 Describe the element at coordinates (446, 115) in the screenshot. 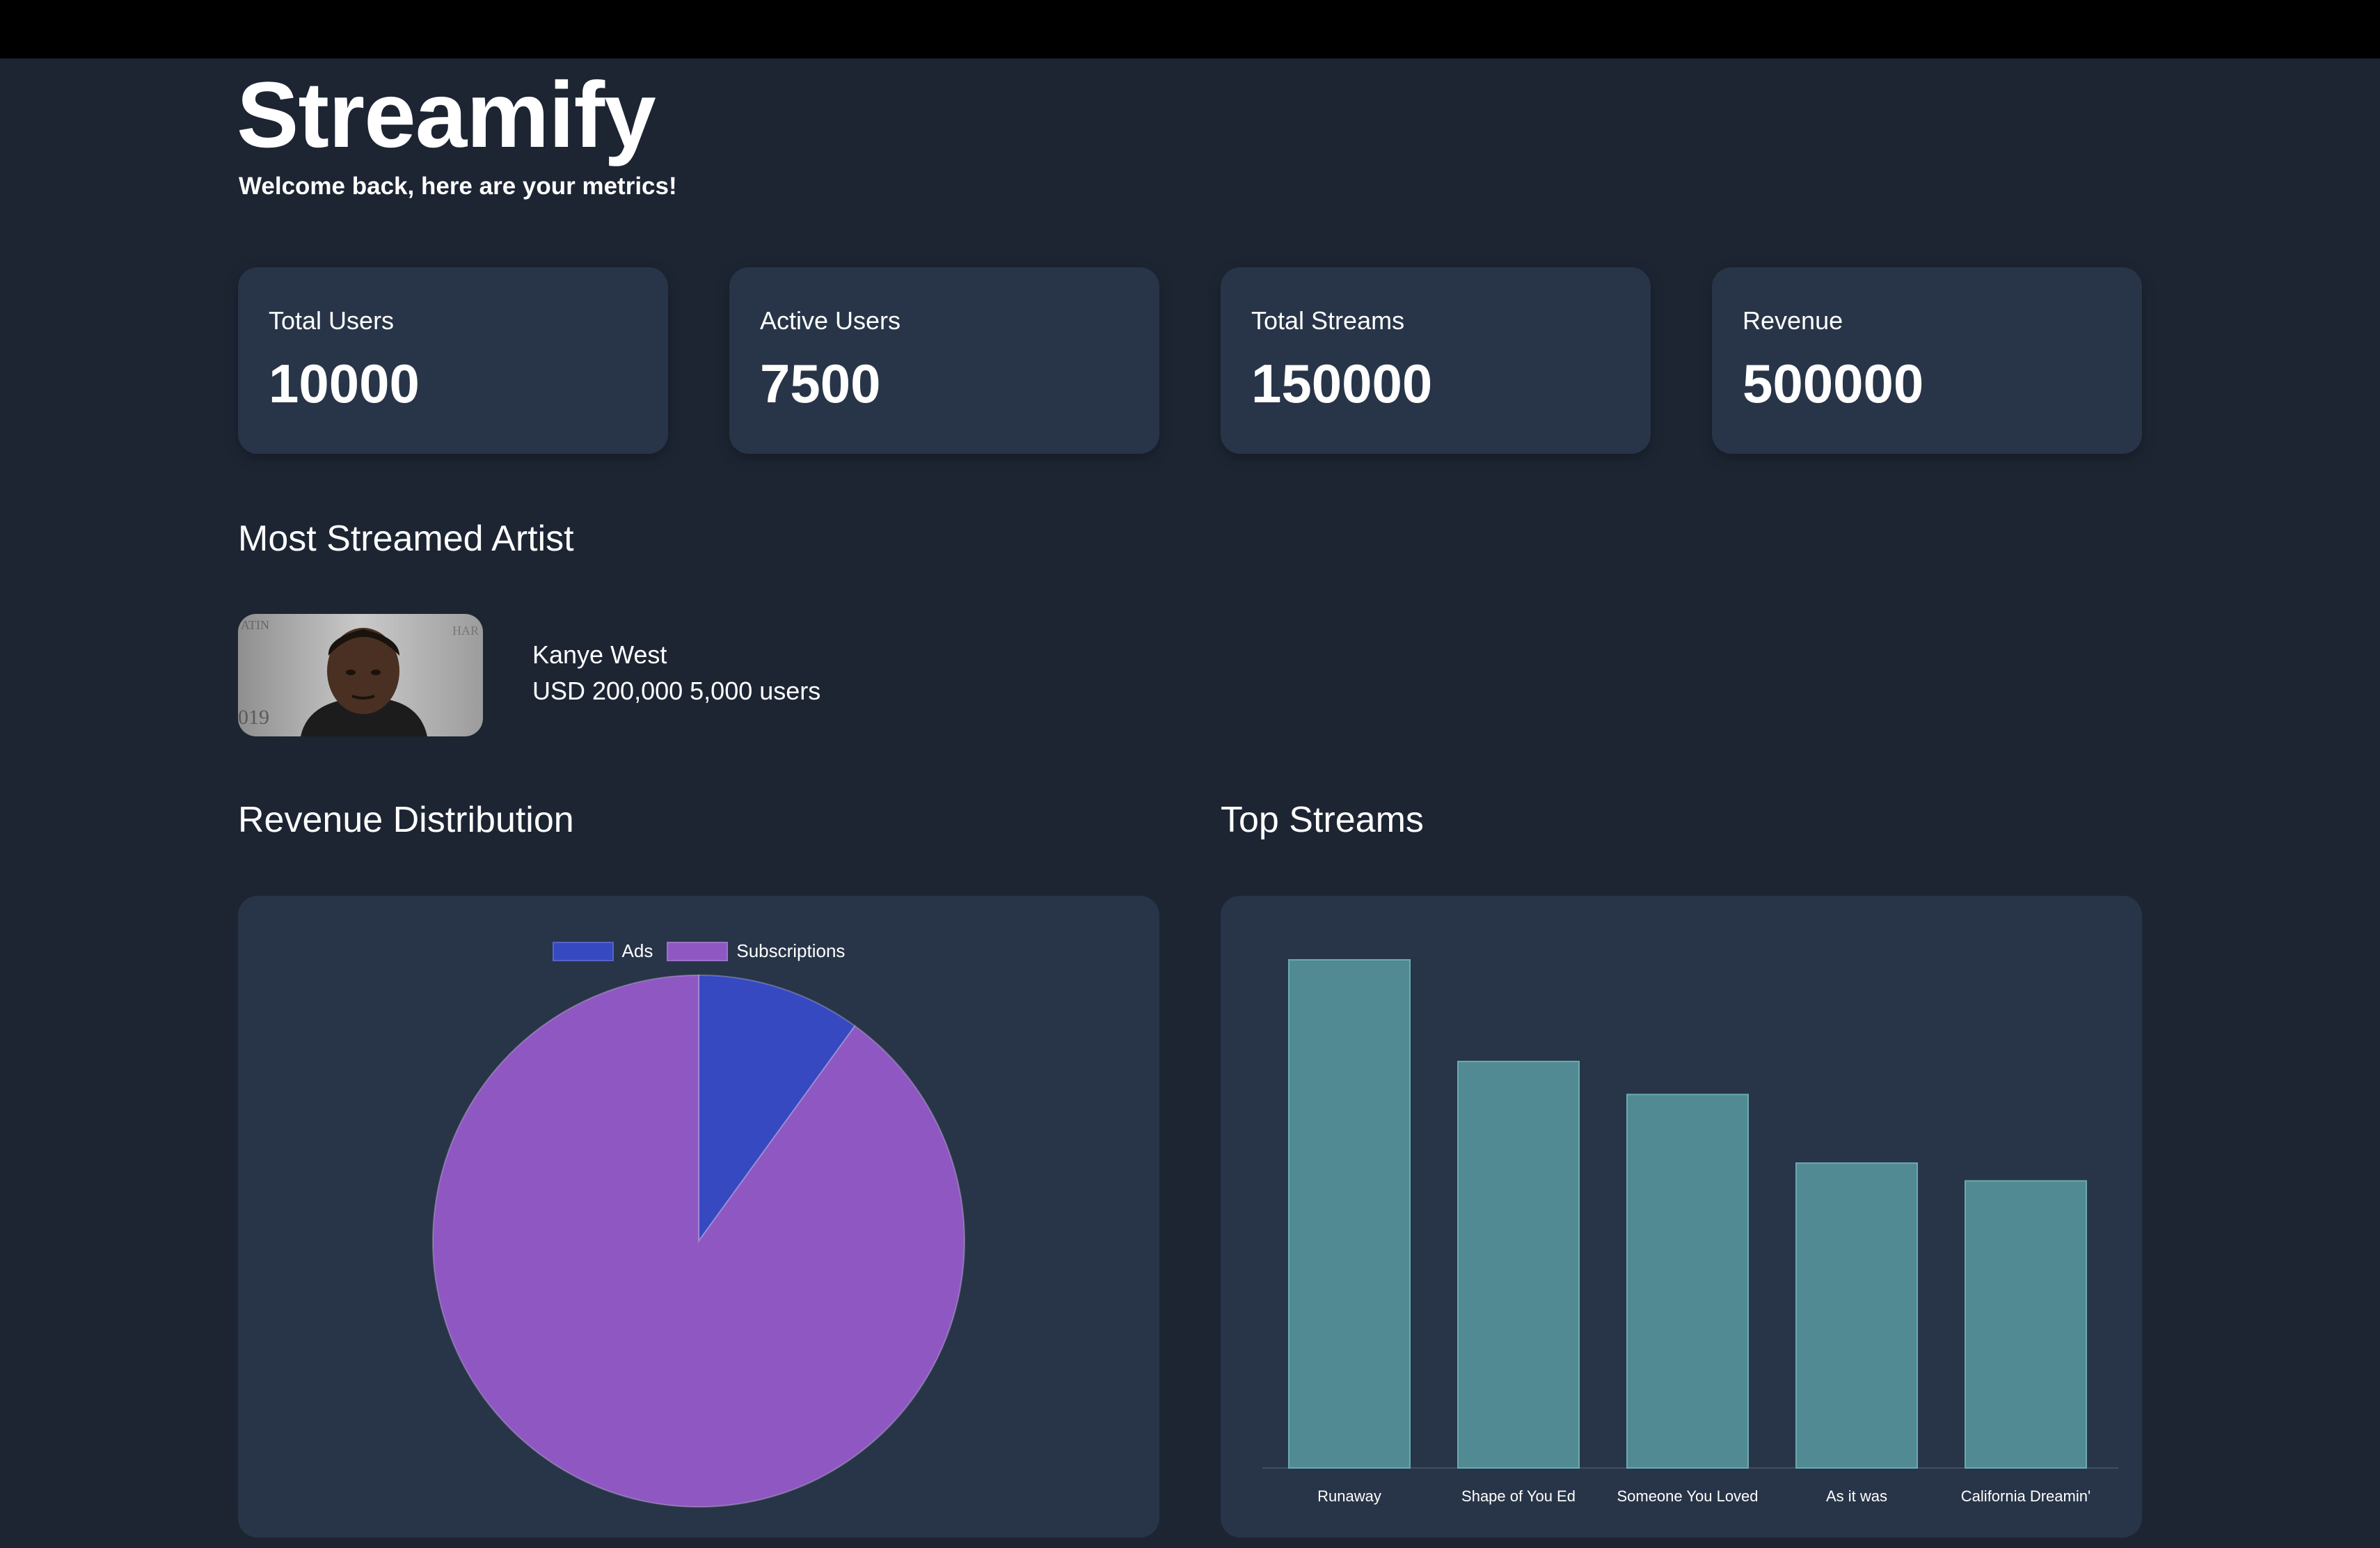

I see `app-title: Streamify` at that location.